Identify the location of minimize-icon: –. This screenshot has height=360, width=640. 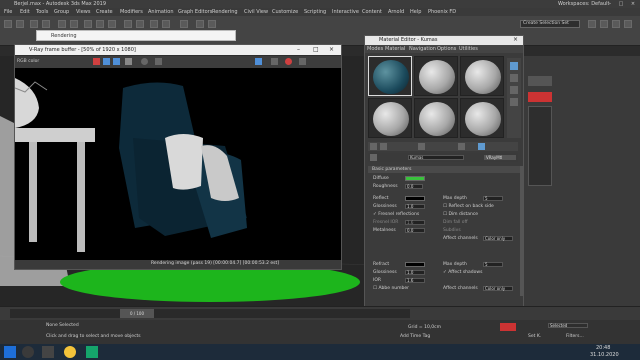
(298, 49).